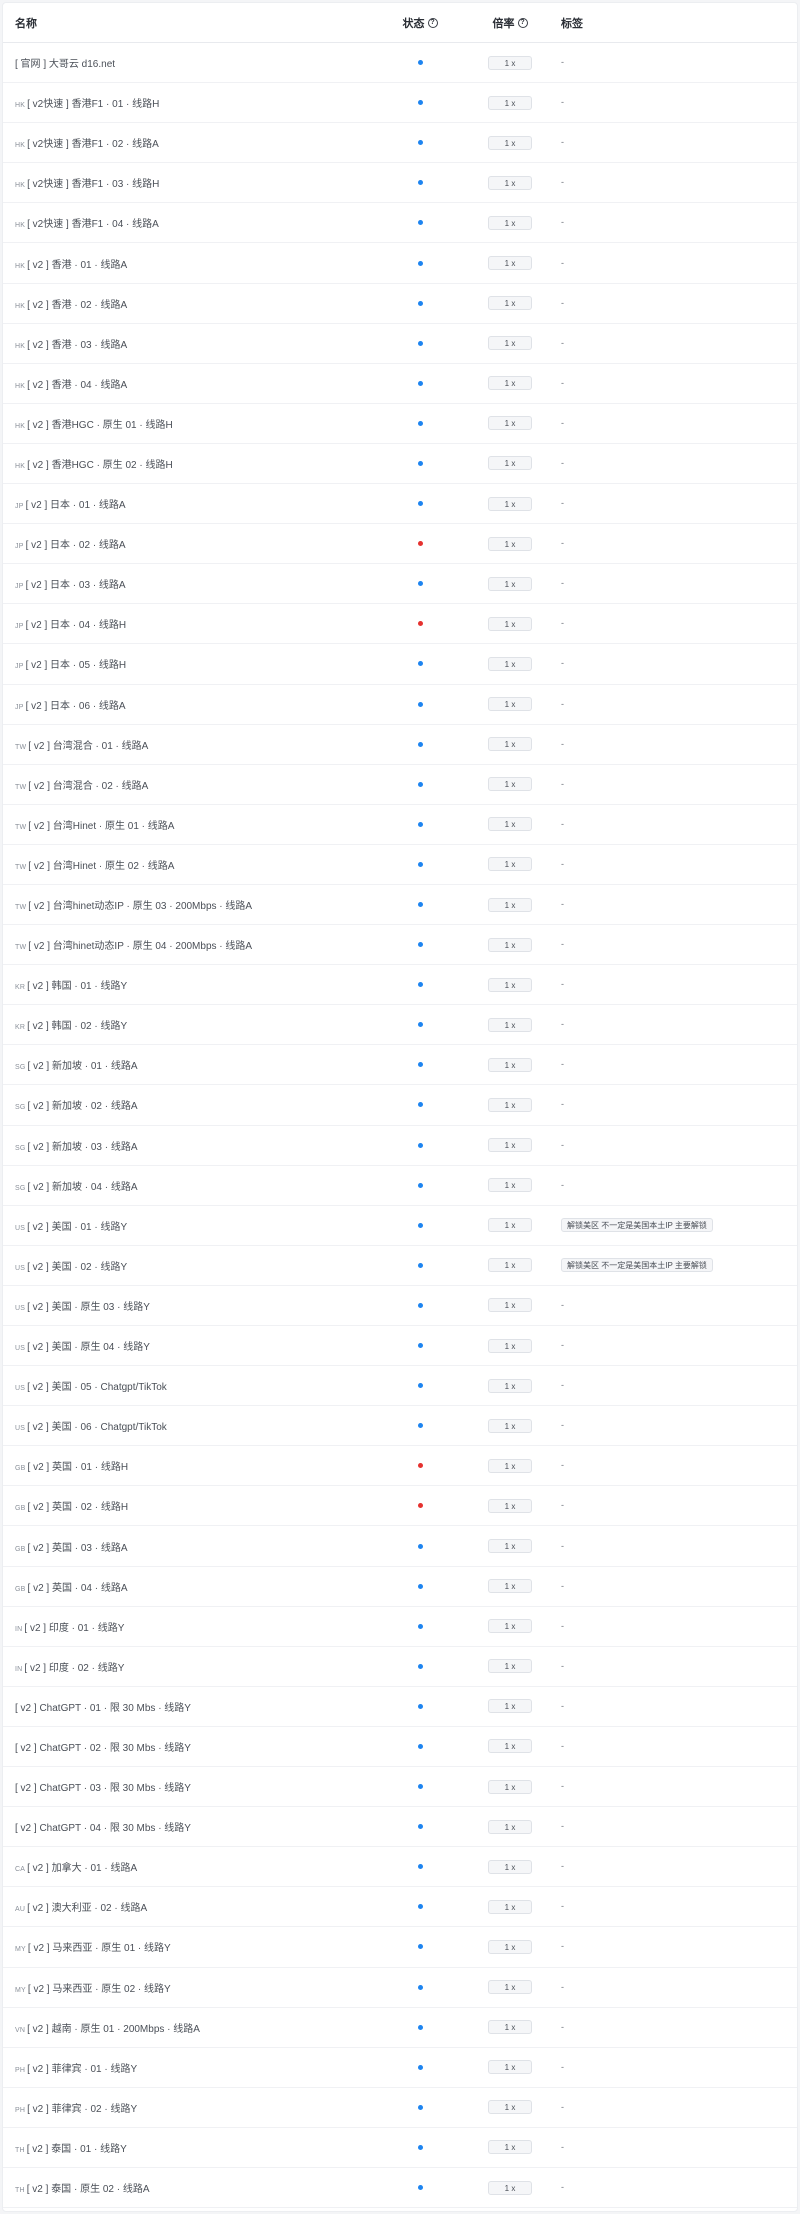 The image size is (800, 2214). I want to click on table-row: US[ v2 ] 美国 · 原生 03 · 线路Y 1 x -, so click(400, 1306).